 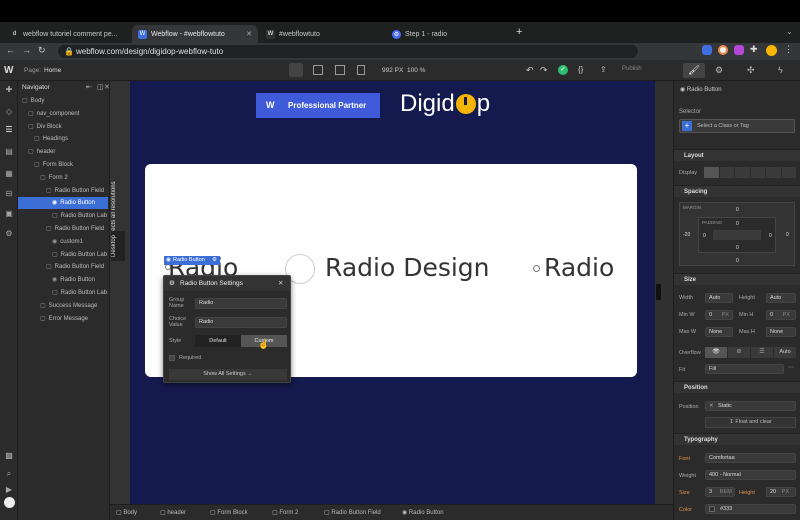 What do you see at coordinates (750, 475) in the screenshot?
I see `weight-select: 400 - Normal` at bounding box center [750, 475].